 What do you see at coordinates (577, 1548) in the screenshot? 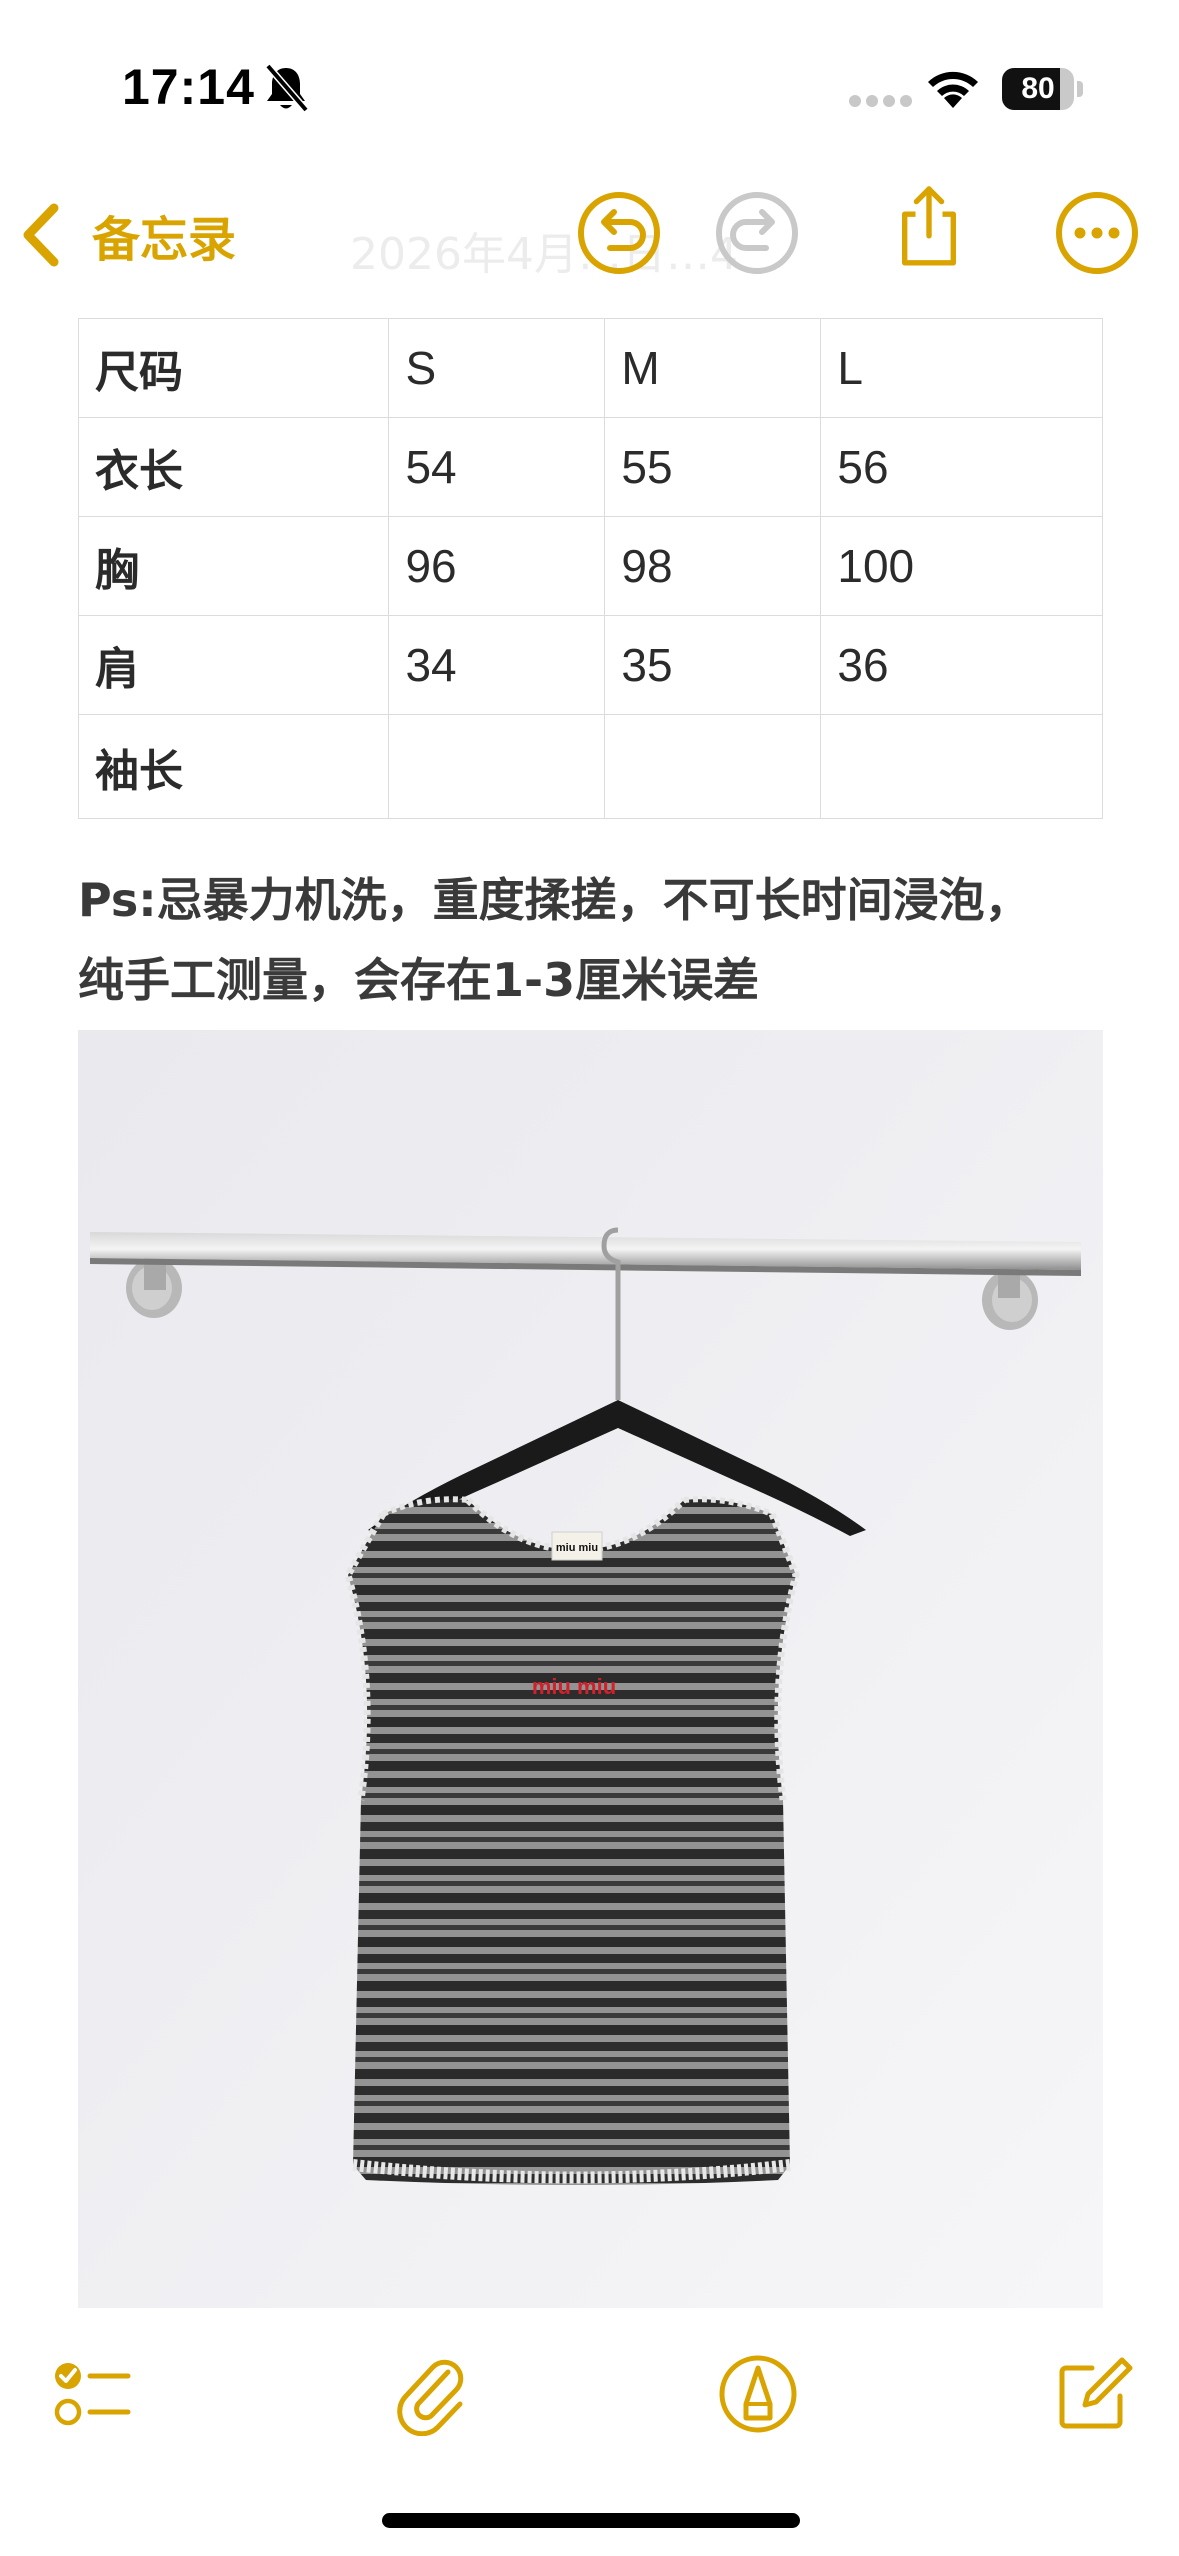
I see `neck-label-text: miu miu` at bounding box center [577, 1548].